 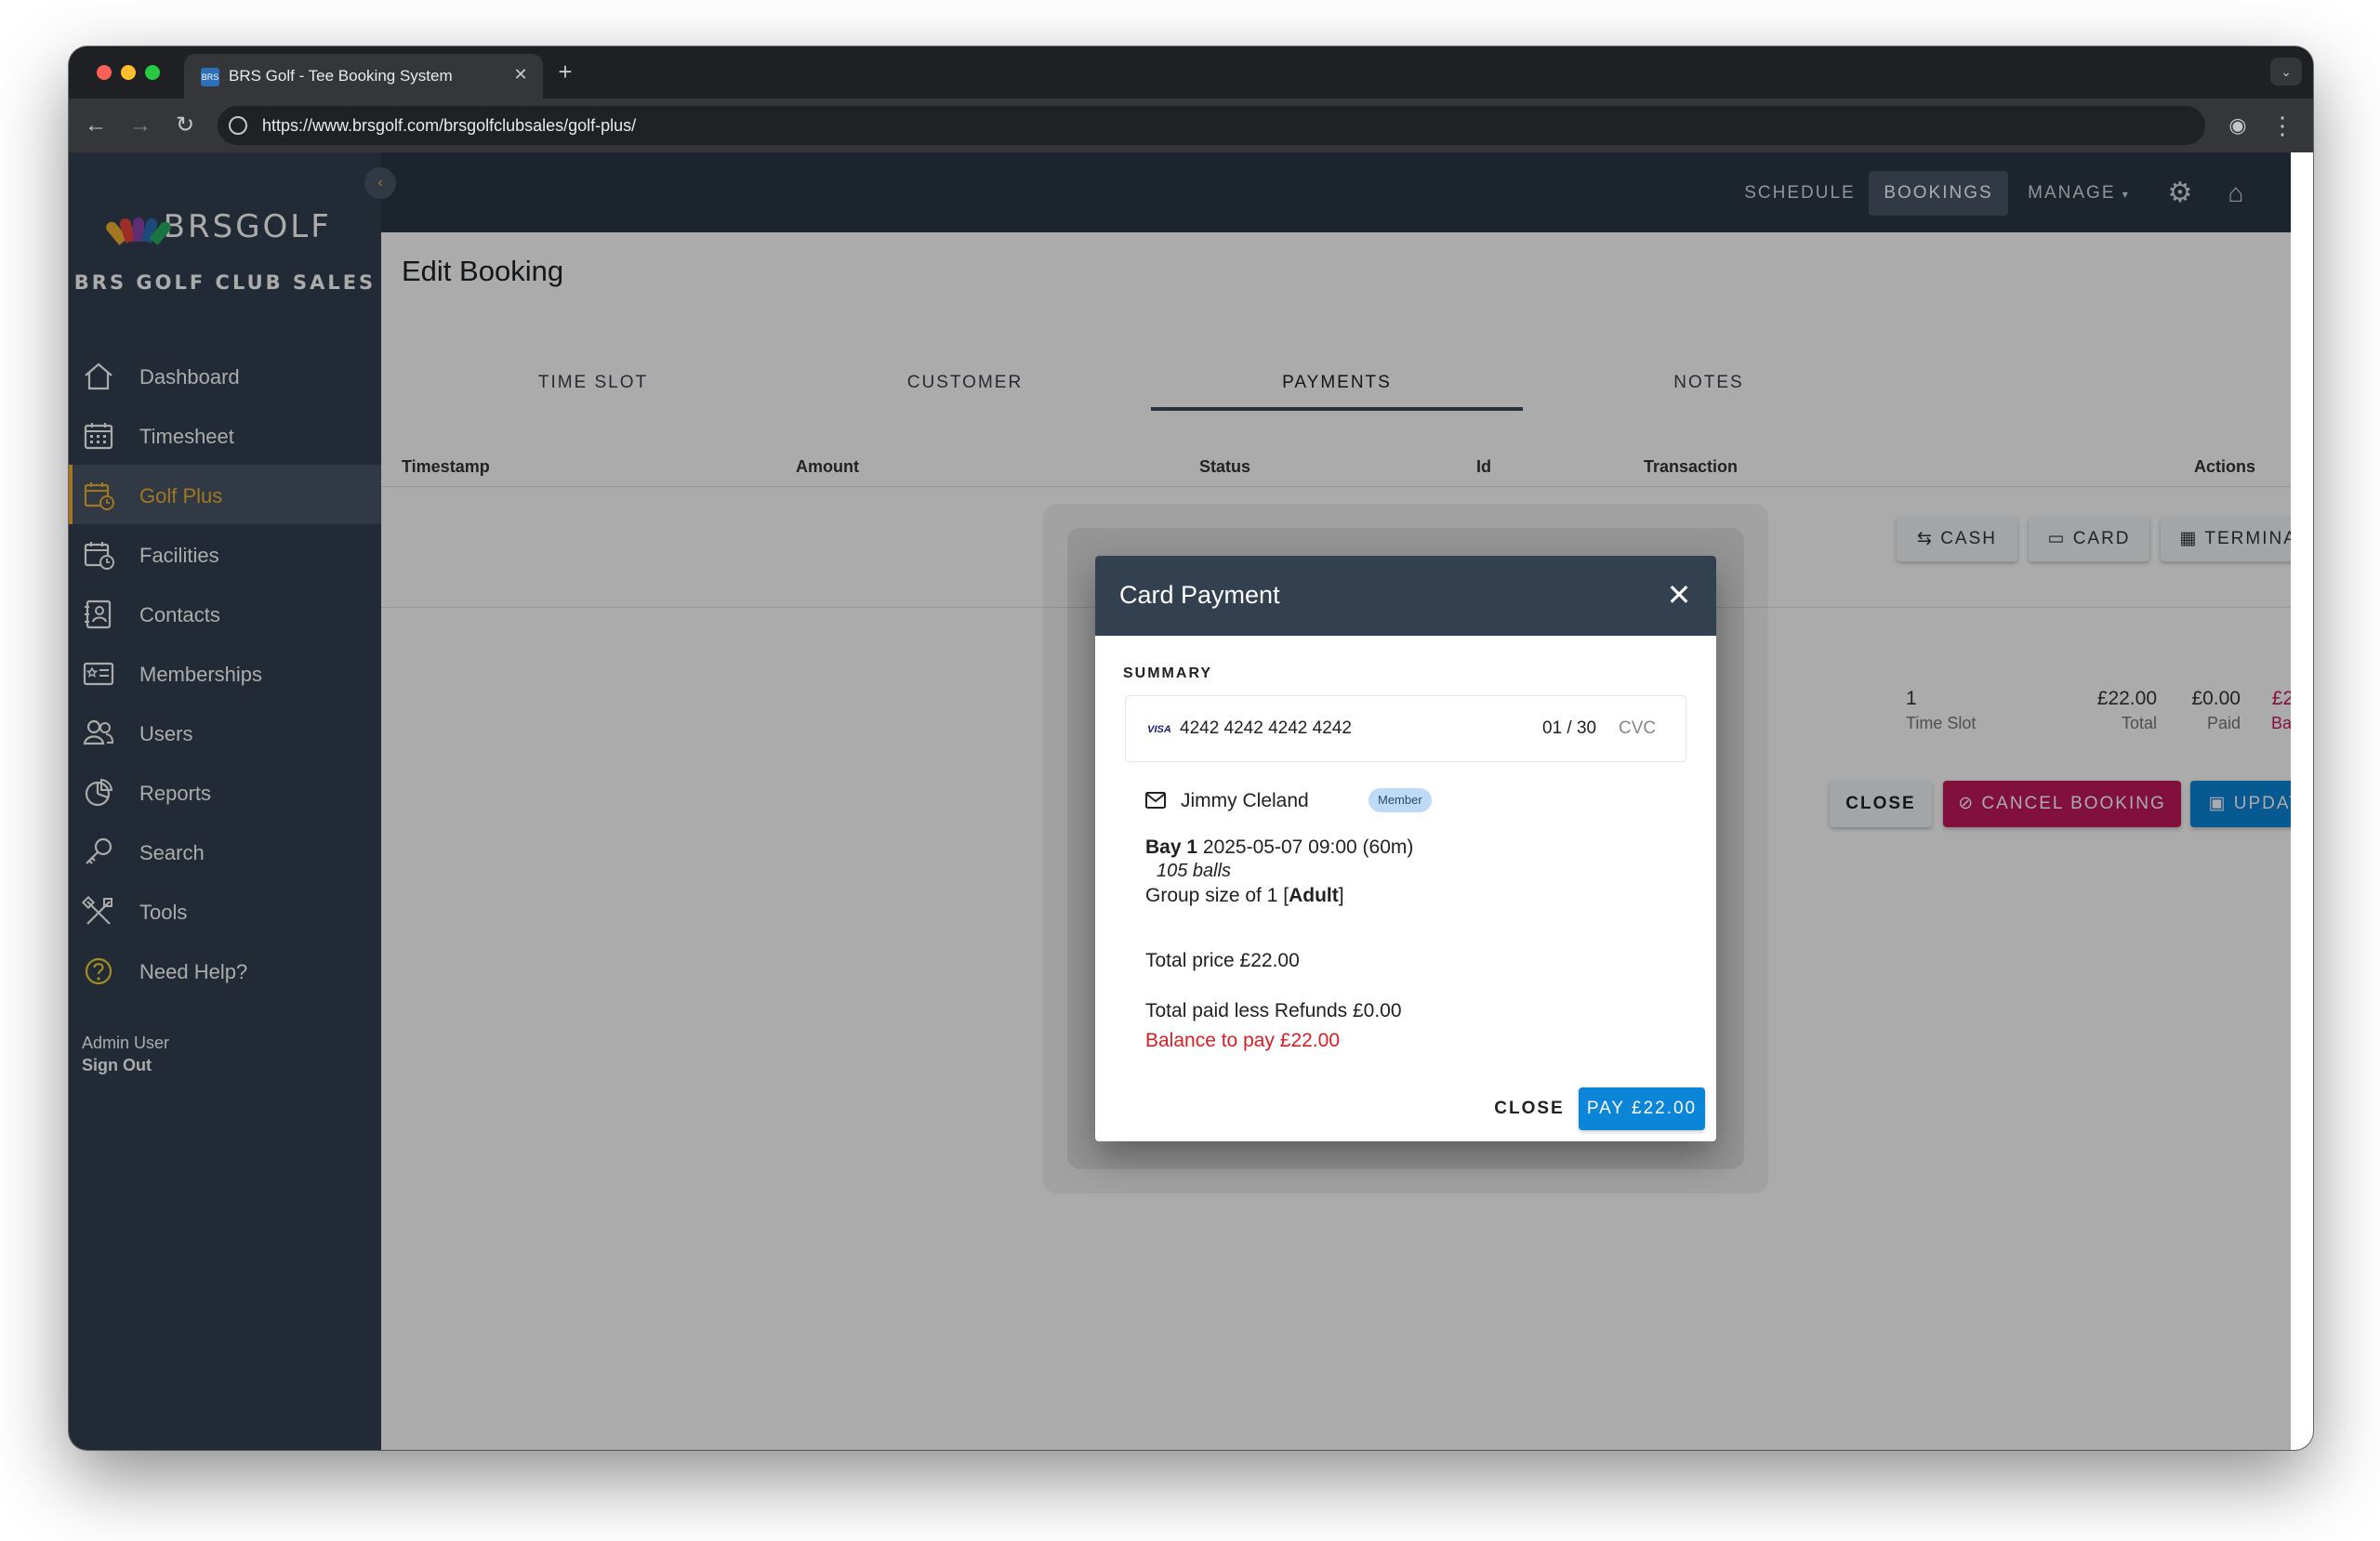 I want to click on close-window-button, so click(x=104, y=72).